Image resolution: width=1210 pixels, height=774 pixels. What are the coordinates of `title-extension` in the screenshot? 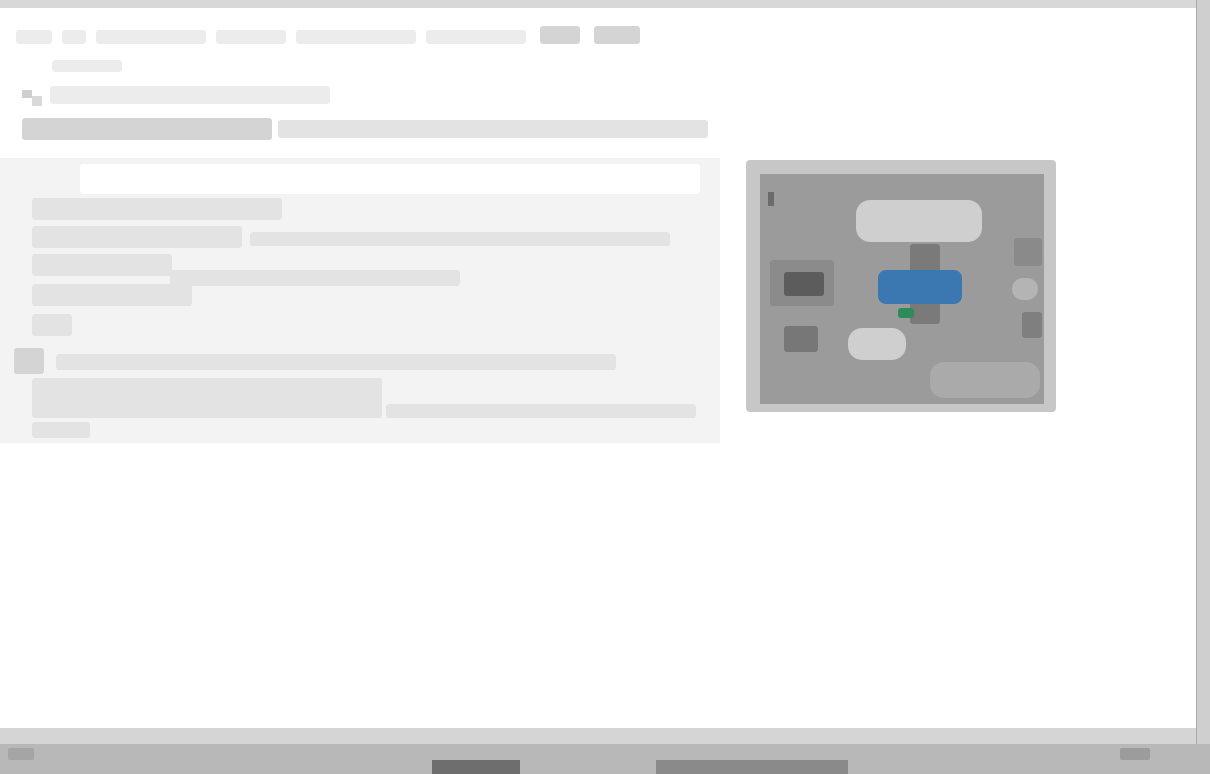 It's located at (493, 129).